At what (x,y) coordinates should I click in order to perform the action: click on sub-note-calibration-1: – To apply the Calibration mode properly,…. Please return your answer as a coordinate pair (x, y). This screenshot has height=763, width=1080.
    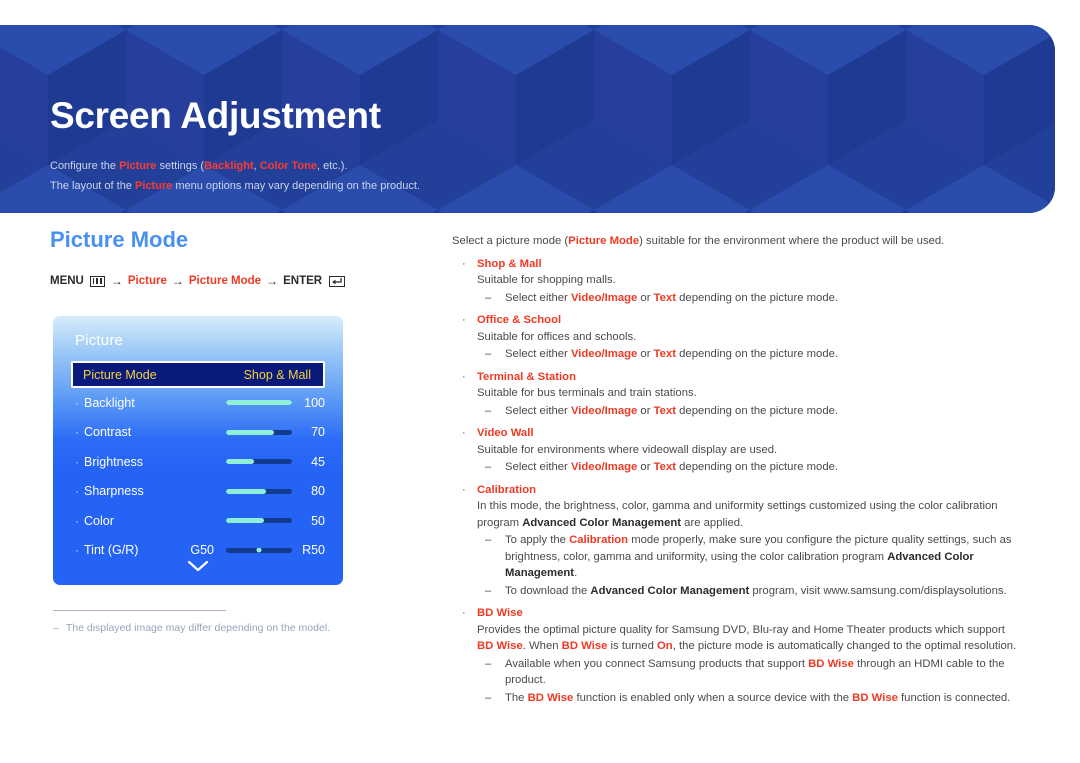
    Looking at the image, I should click on (749, 557).